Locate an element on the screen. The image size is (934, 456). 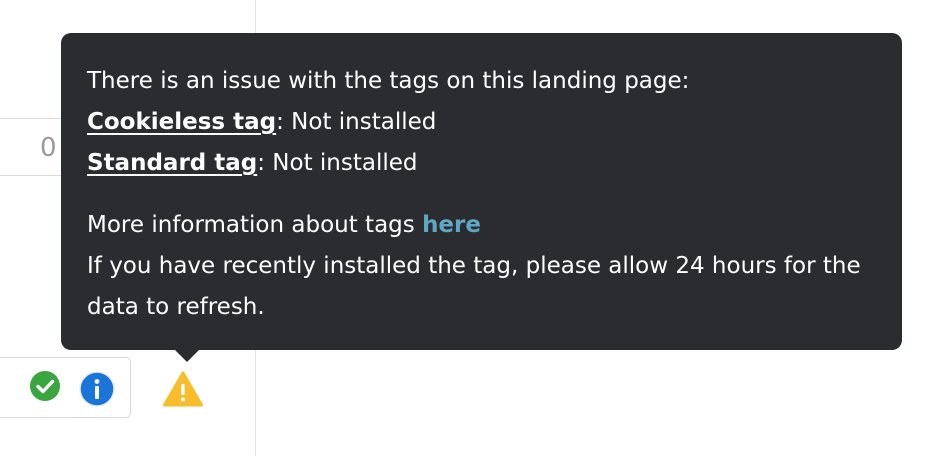
input-value: 0 is located at coordinates (48, 148).